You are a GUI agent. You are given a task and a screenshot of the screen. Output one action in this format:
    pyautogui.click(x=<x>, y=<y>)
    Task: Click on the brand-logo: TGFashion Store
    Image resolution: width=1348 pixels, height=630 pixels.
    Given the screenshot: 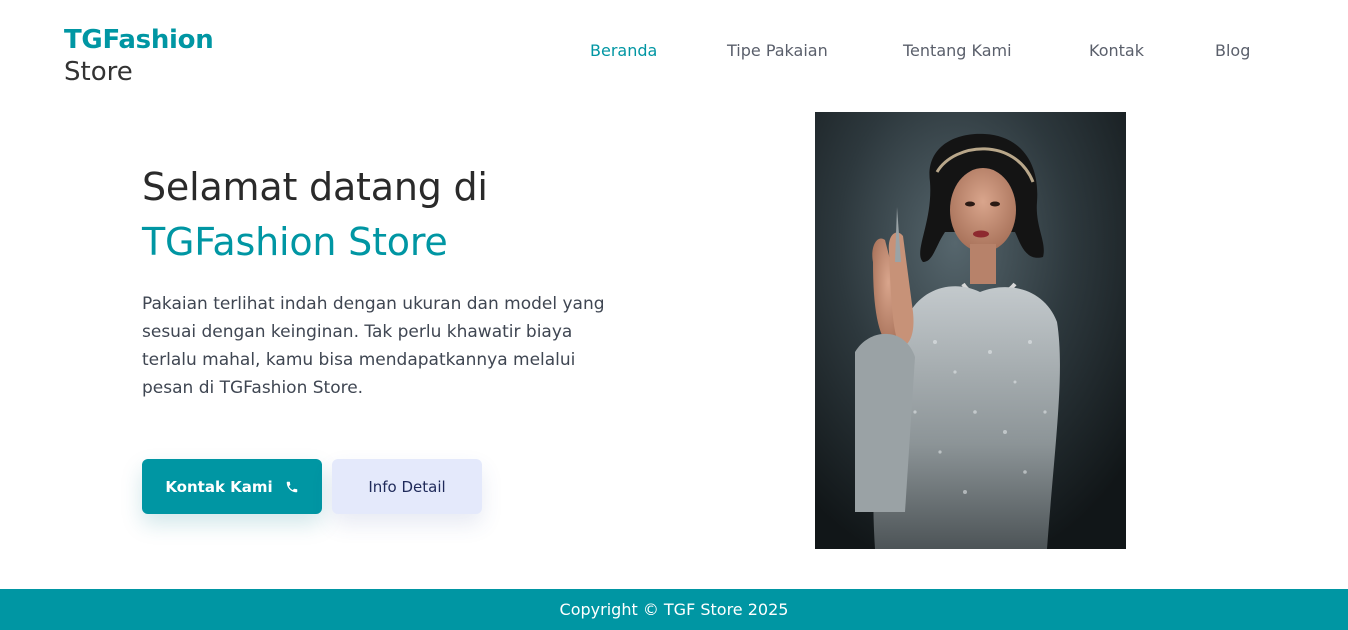 What is the action you would take?
    pyautogui.click(x=139, y=56)
    